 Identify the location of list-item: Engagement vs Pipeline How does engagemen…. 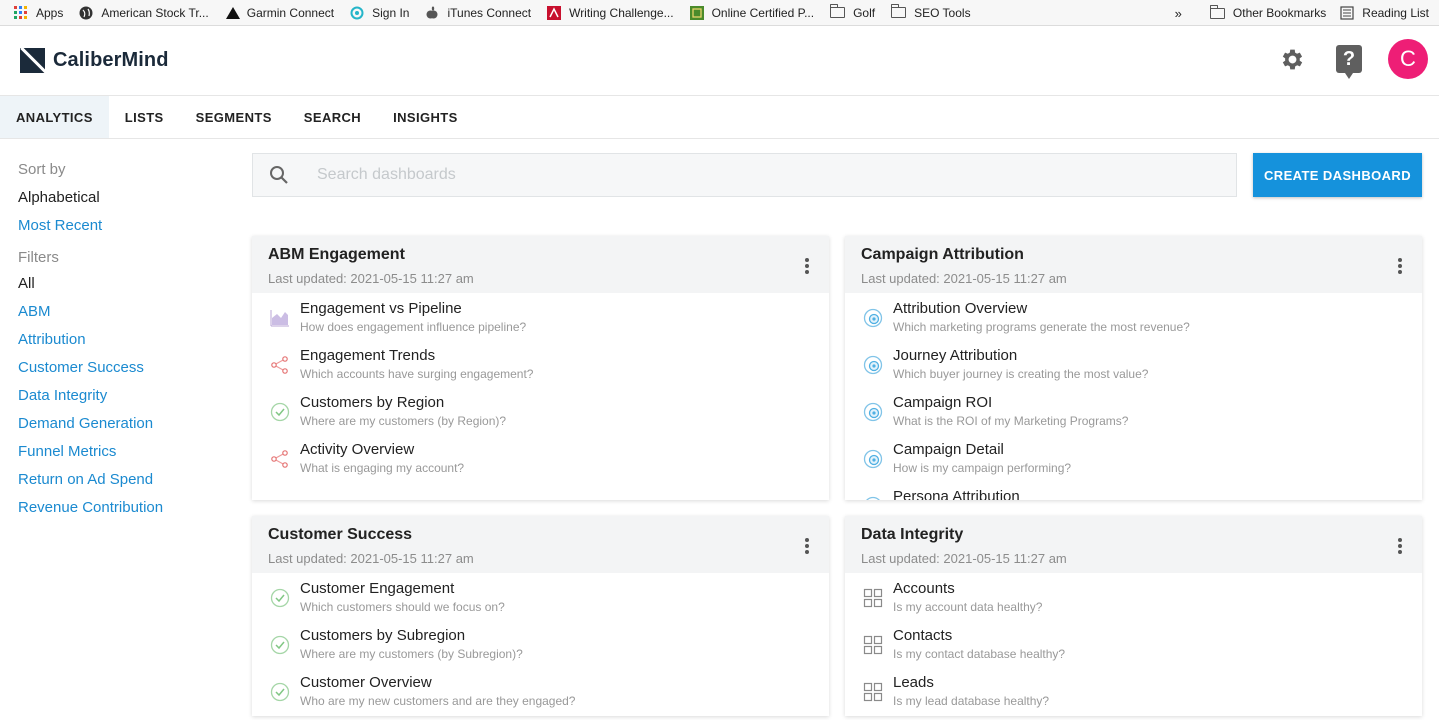
(540, 323).